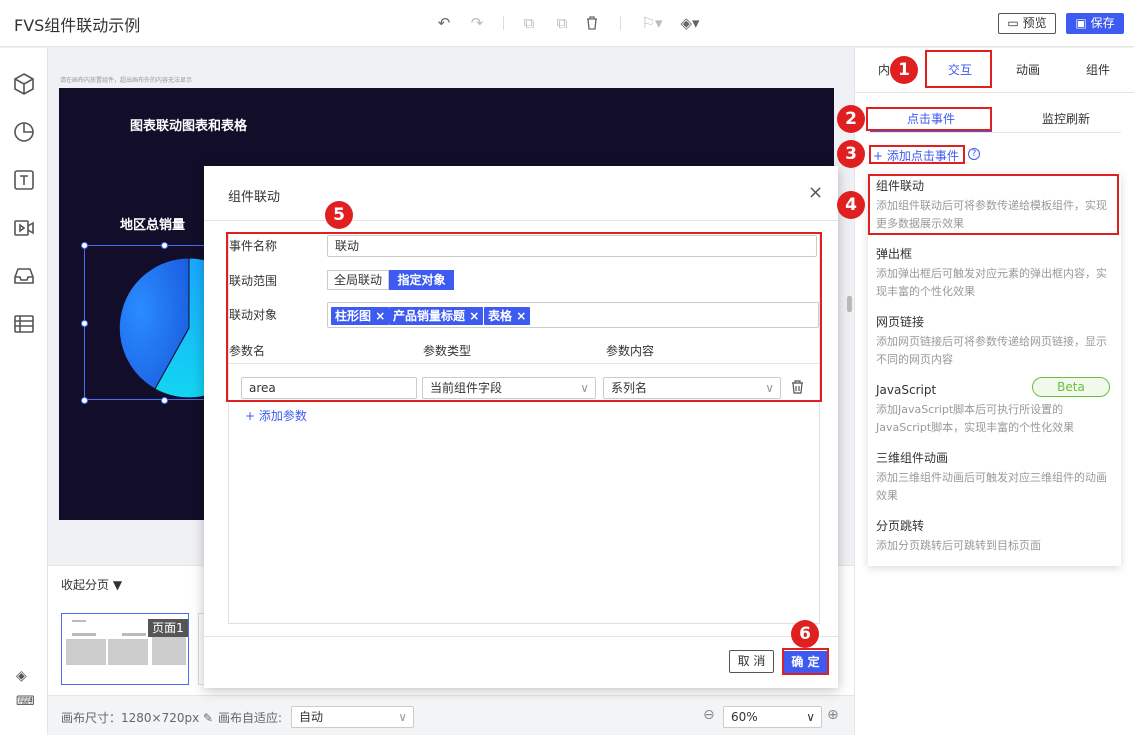  Describe the element at coordinates (833, 715) in the screenshot. I see `zoom-in-icon: ⊕` at that location.